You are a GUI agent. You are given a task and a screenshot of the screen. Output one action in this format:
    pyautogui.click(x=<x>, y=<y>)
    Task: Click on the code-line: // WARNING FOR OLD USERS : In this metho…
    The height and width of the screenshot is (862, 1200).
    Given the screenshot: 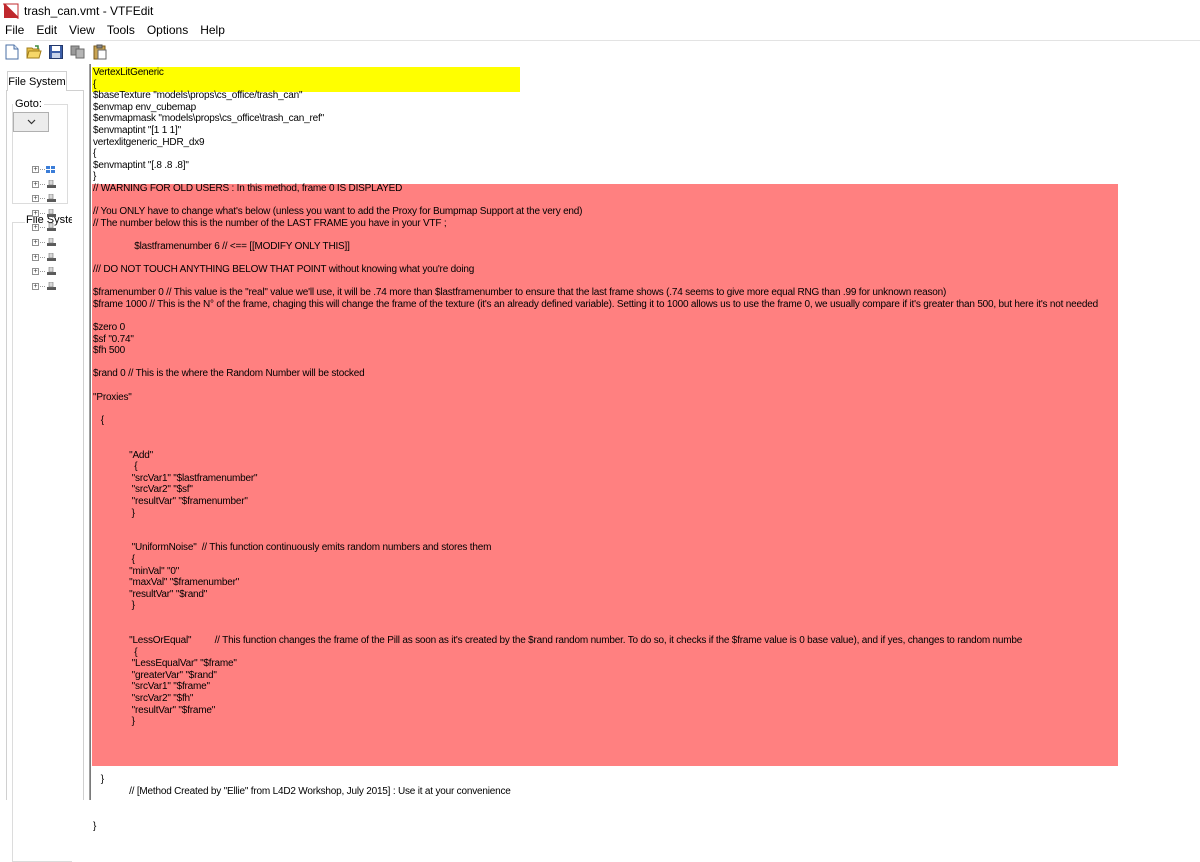 What is the action you would take?
    pyautogui.click(x=643, y=189)
    